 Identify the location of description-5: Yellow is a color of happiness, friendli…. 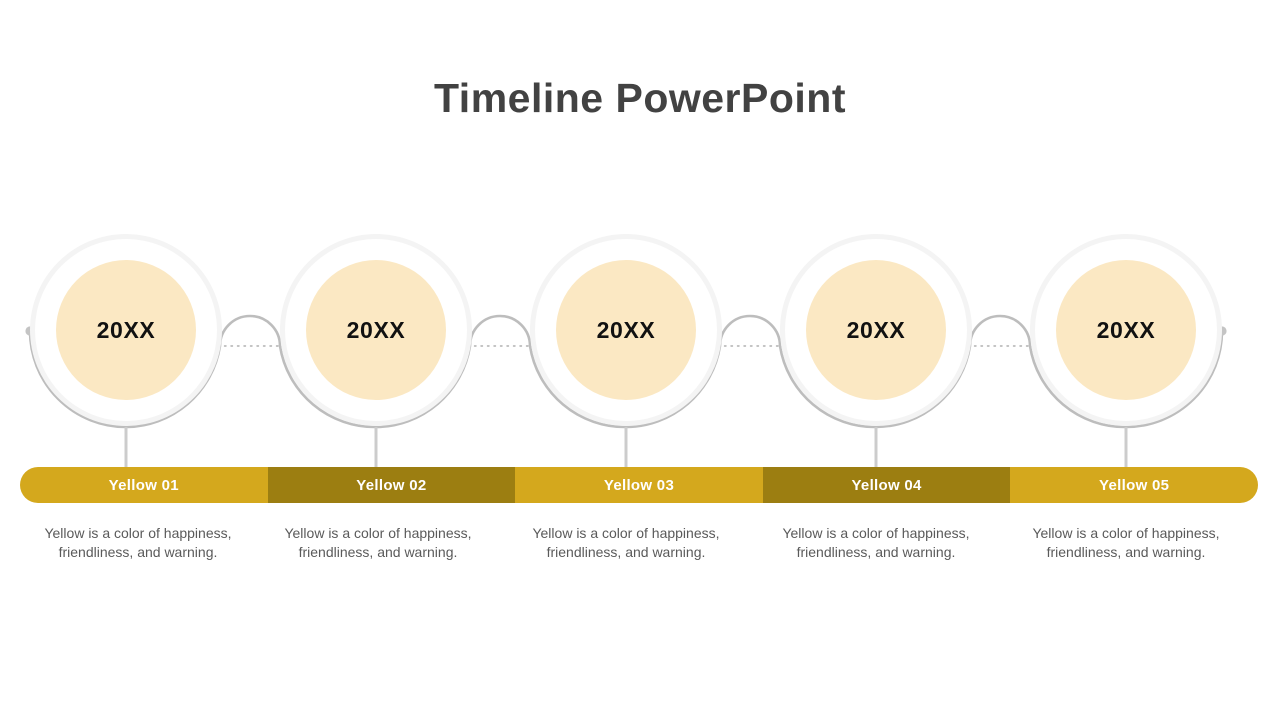
(1126, 542).